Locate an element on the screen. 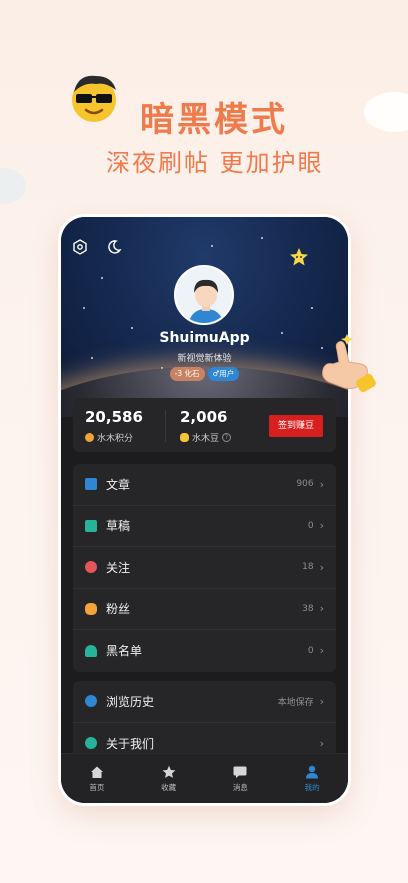 This screenshot has height=883, width=408. points-label-group: 水木积分 is located at coordinates (109, 437).